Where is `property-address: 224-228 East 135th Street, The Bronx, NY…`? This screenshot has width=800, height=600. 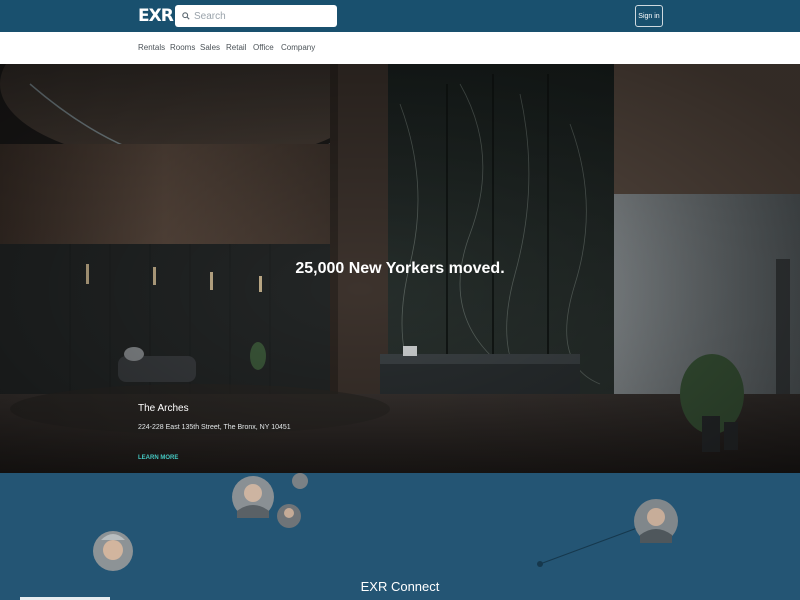 property-address: 224-228 East 135th Street, The Bronx, NY… is located at coordinates (214, 427).